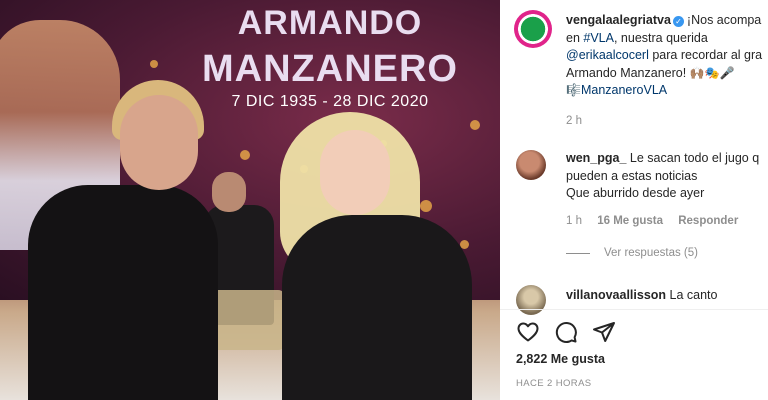 The height and width of the screenshot is (400, 768). Describe the element at coordinates (708, 221) in the screenshot. I see `reply-button: Responder` at that location.